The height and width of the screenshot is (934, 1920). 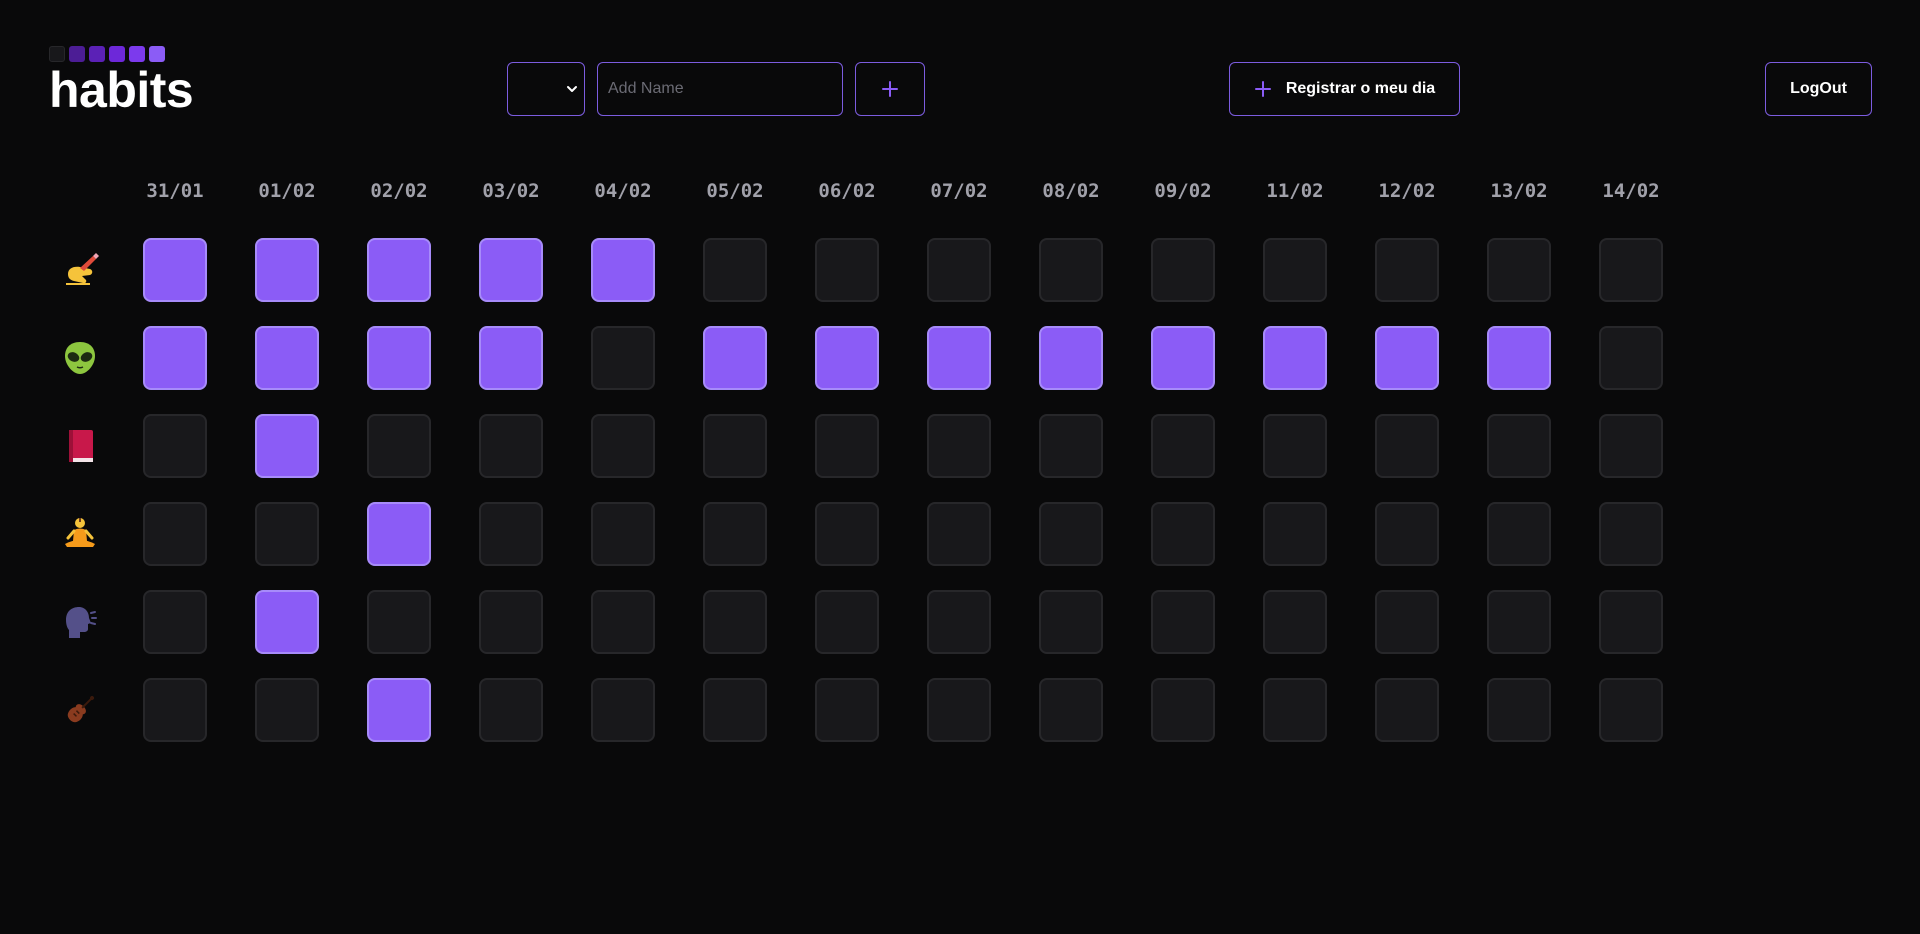 I want to click on date-header: 07/02, so click(x=959, y=191).